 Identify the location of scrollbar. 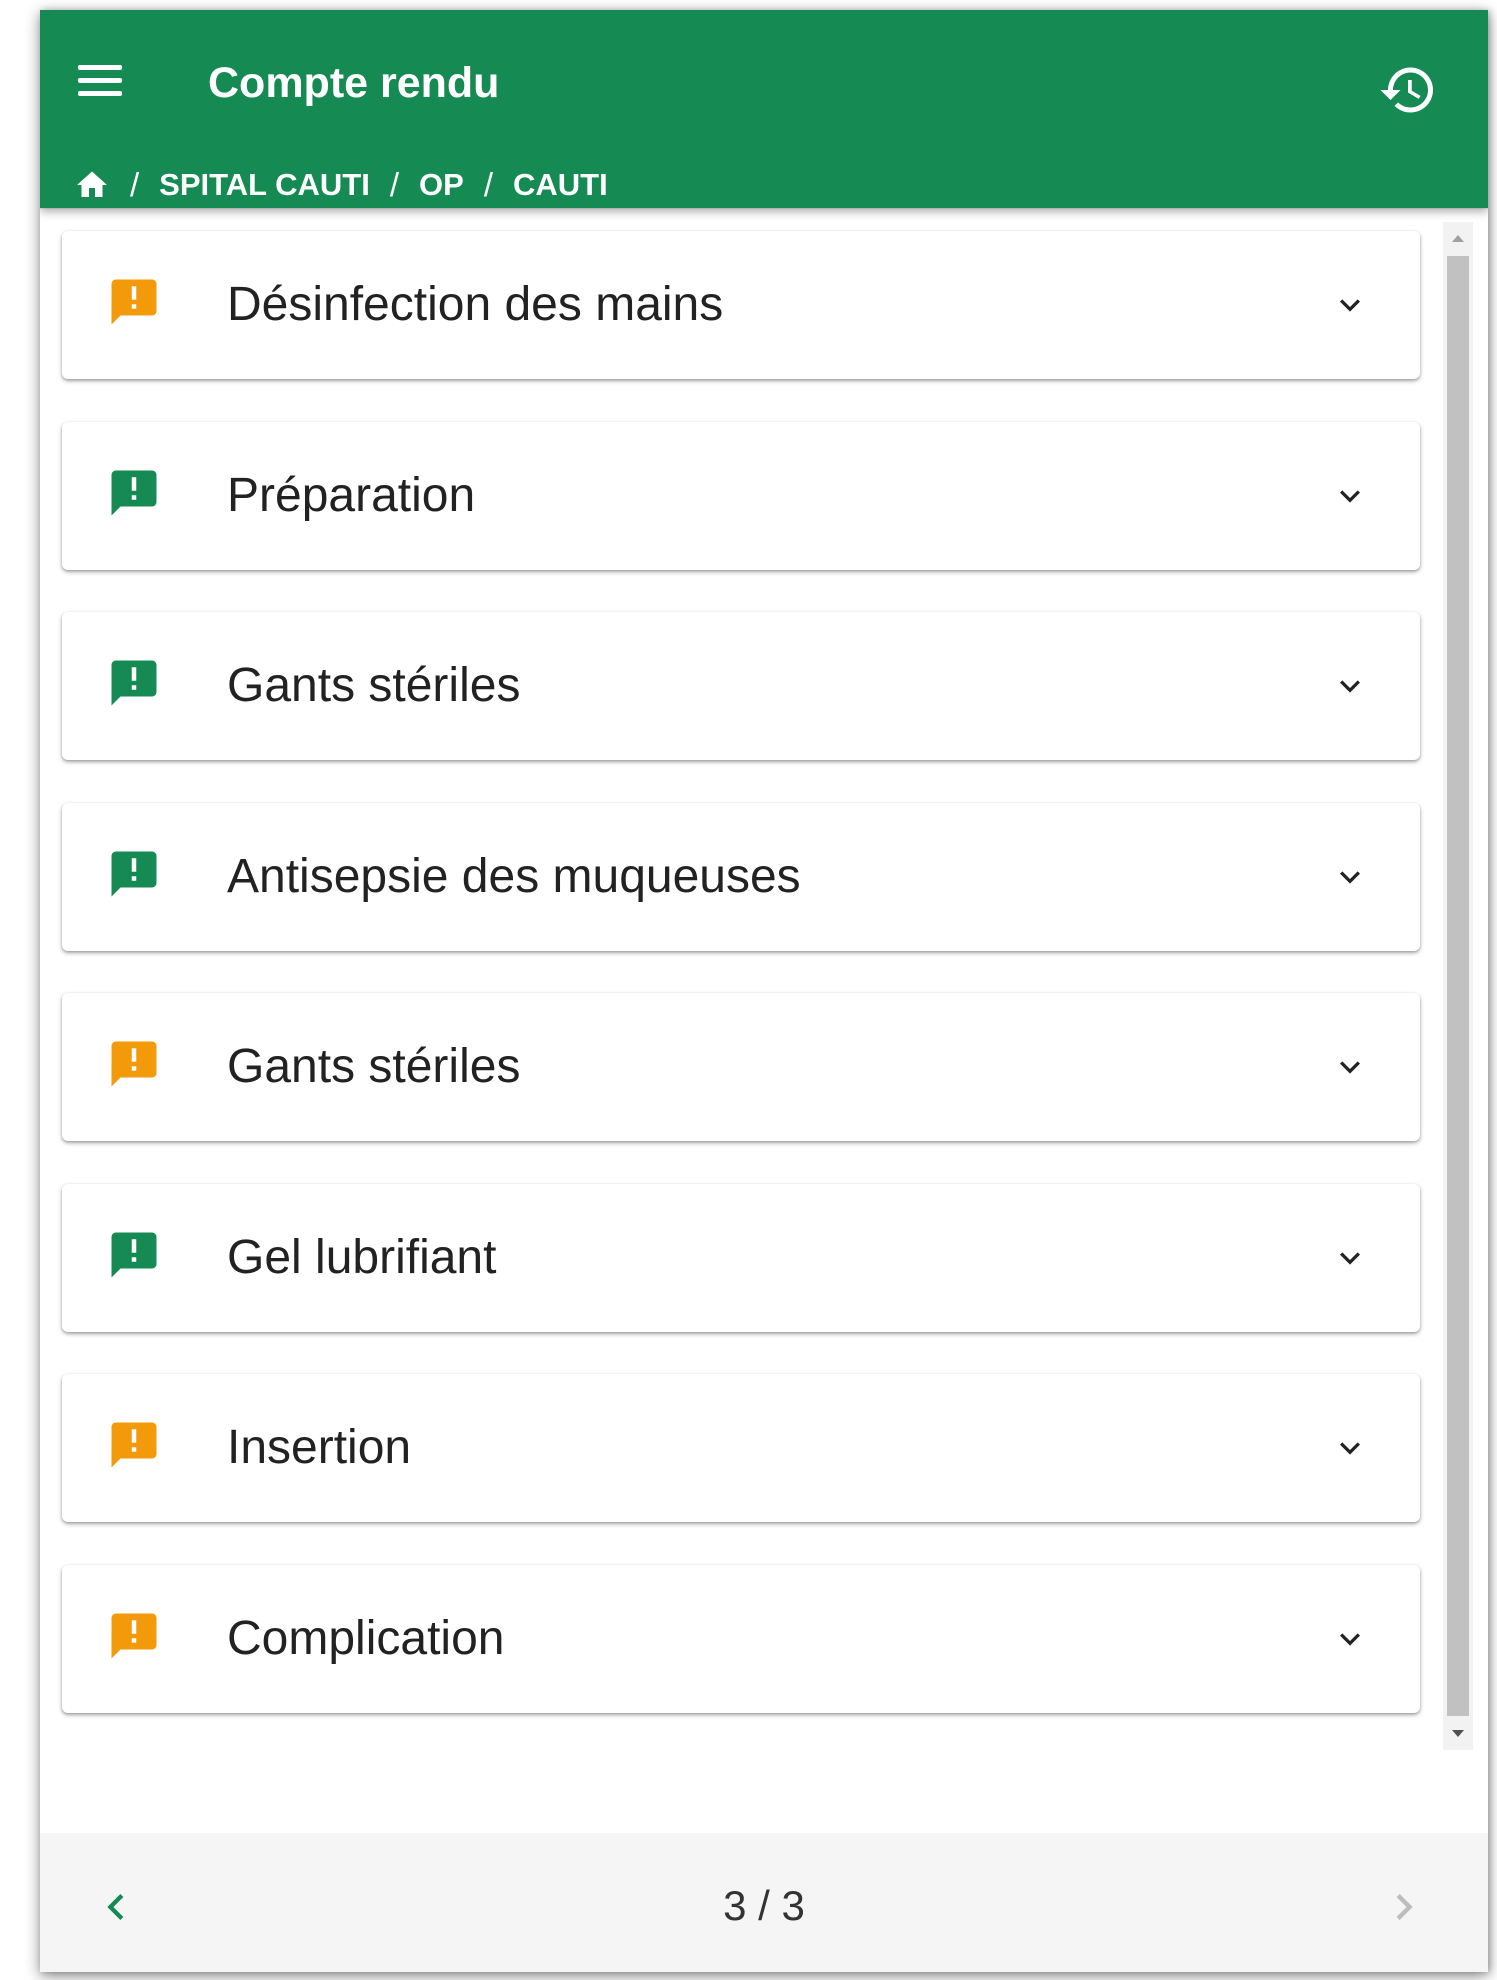
(1458, 986).